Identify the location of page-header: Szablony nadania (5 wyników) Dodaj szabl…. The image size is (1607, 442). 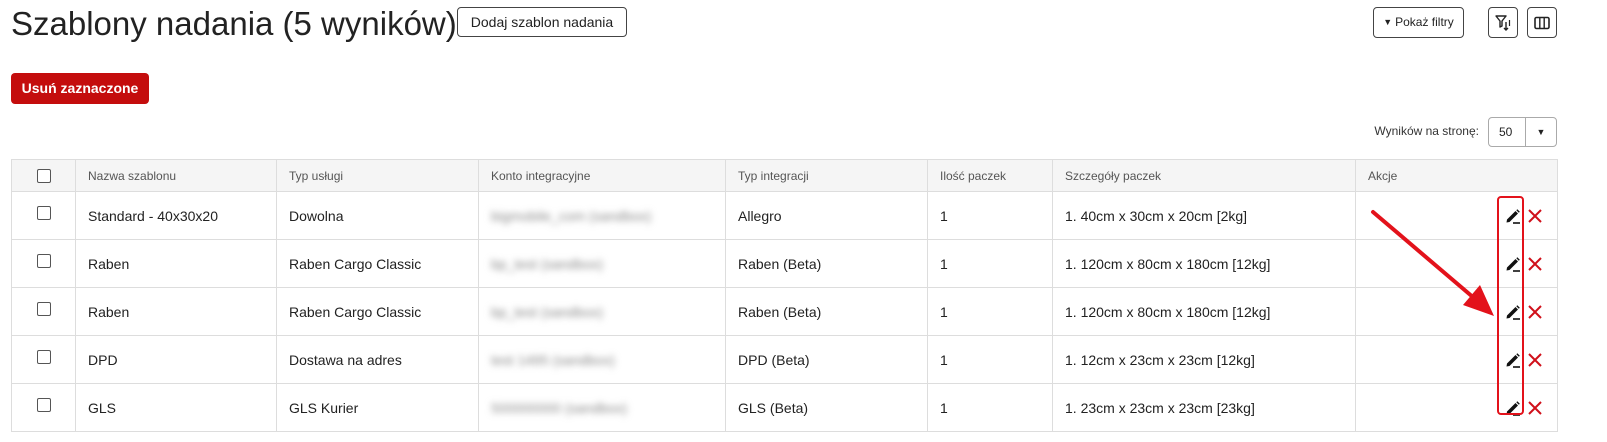
(809, 24).